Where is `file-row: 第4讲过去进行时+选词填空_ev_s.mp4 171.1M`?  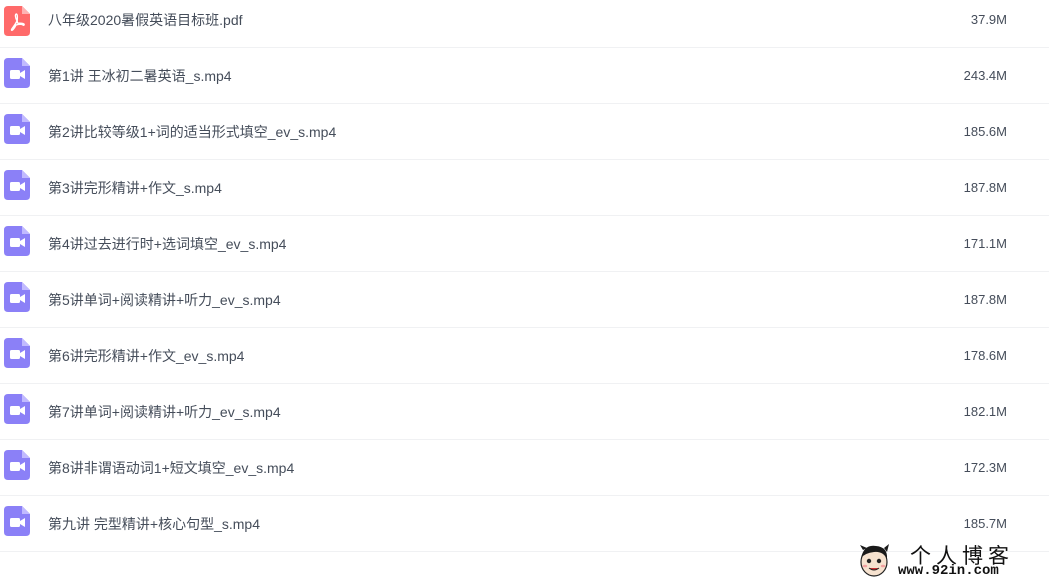 file-row: 第4讲过去进行时+选词填空_ev_s.mp4 171.1M is located at coordinates (524, 244).